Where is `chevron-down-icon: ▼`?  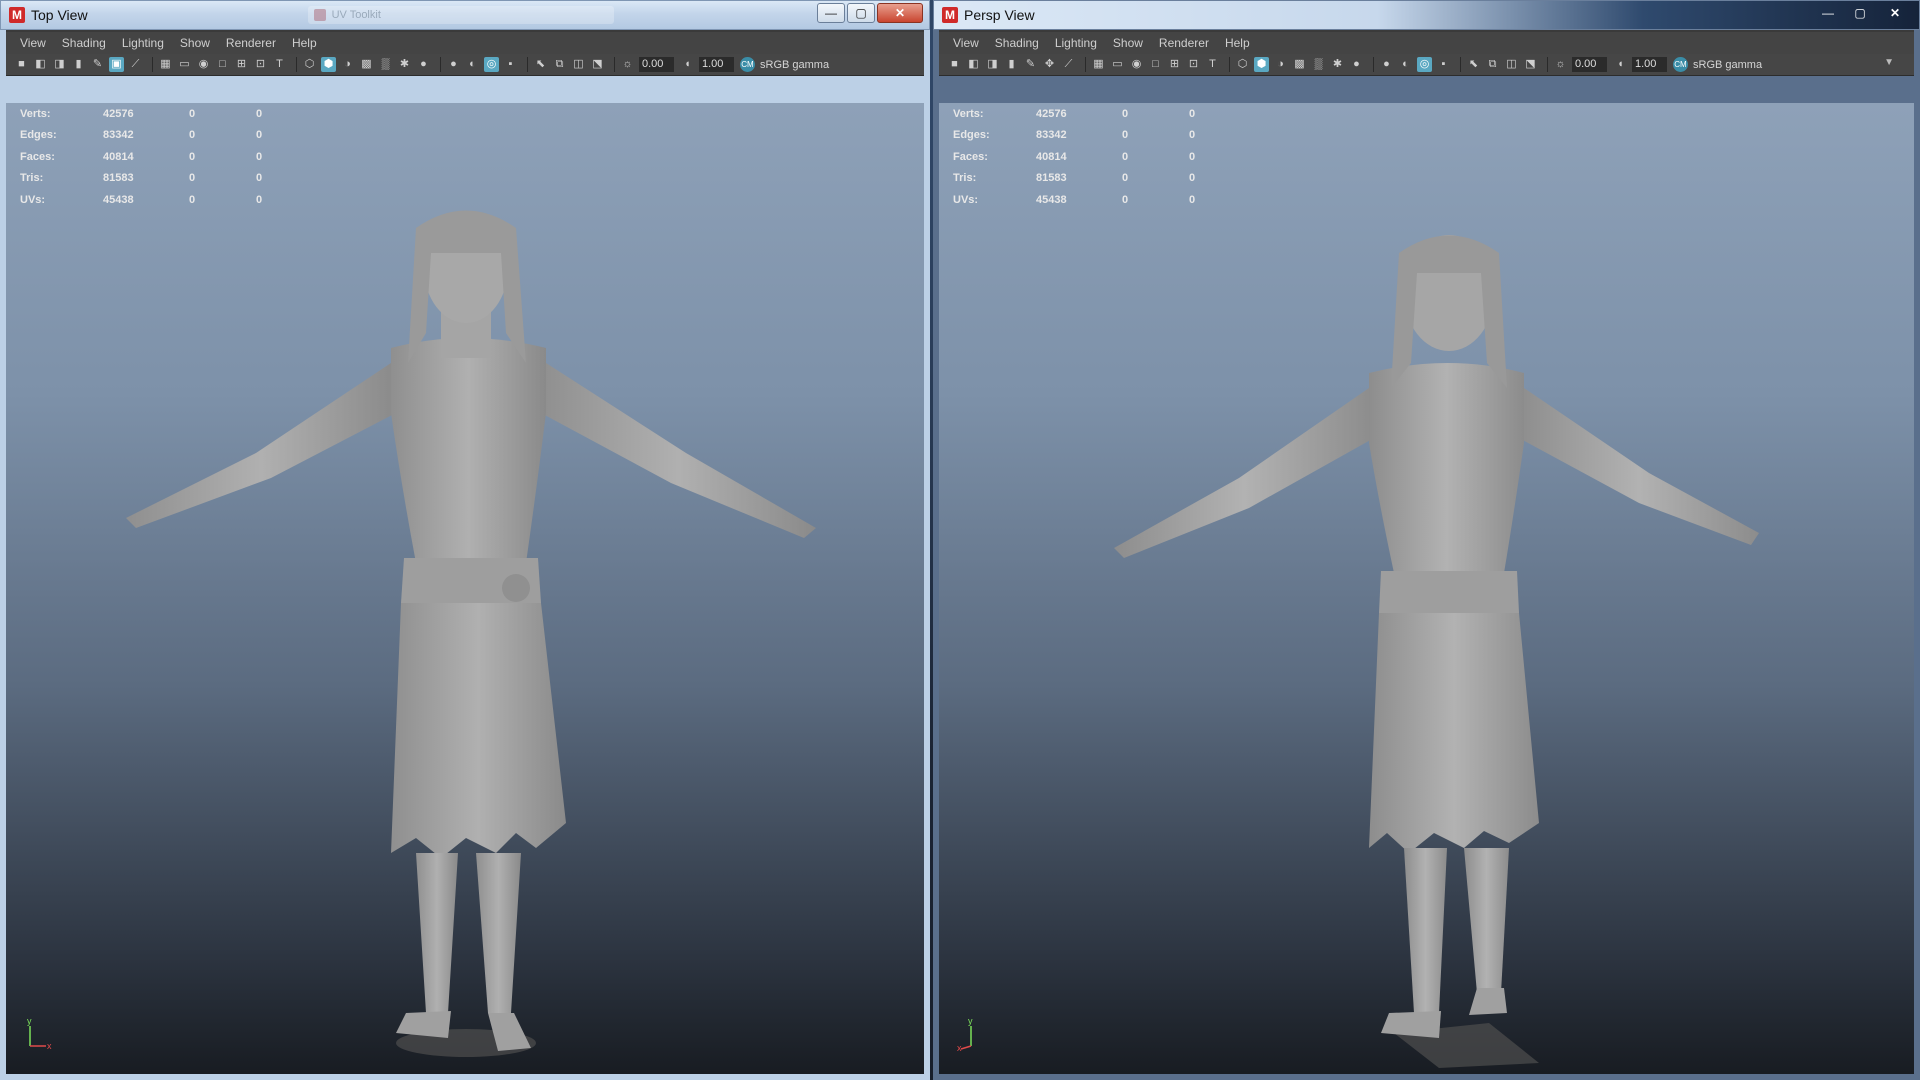 chevron-down-icon: ▼ is located at coordinates (1889, 62).